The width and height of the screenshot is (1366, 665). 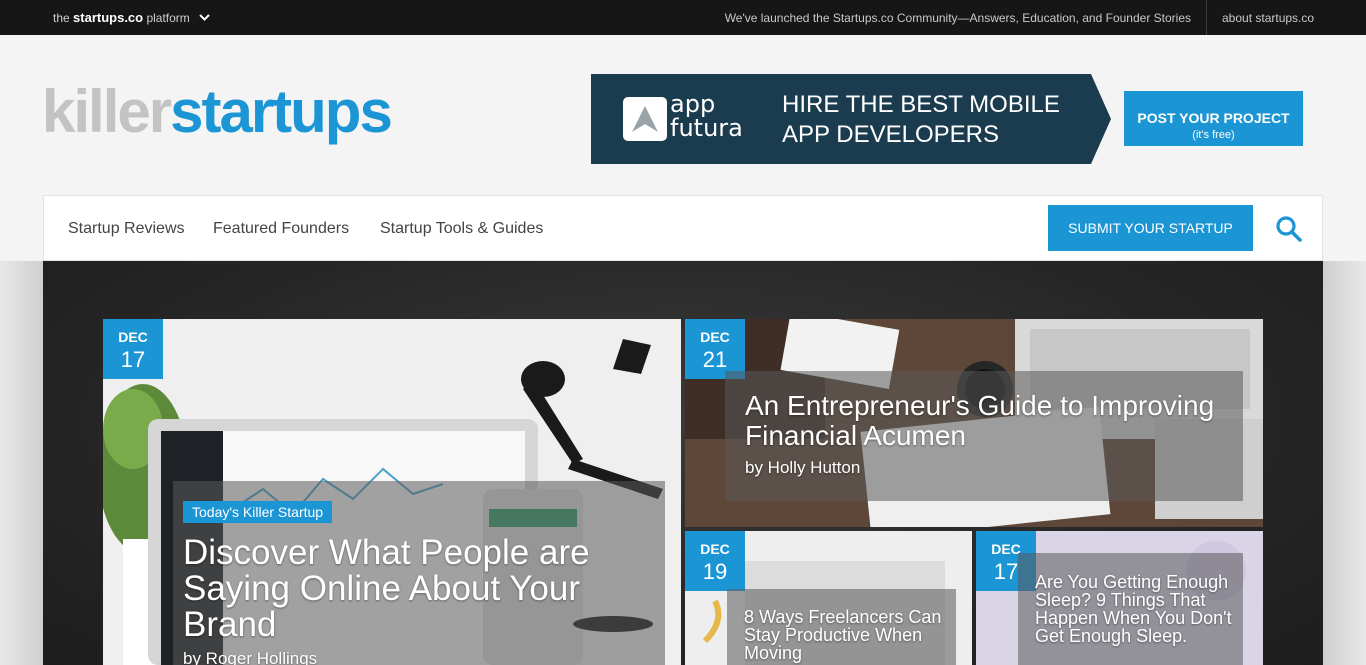 What do you see at coordinates (281, 111) in the screenshot?
I see `logo-part-startups: startups` at bounding box center [281, 111].